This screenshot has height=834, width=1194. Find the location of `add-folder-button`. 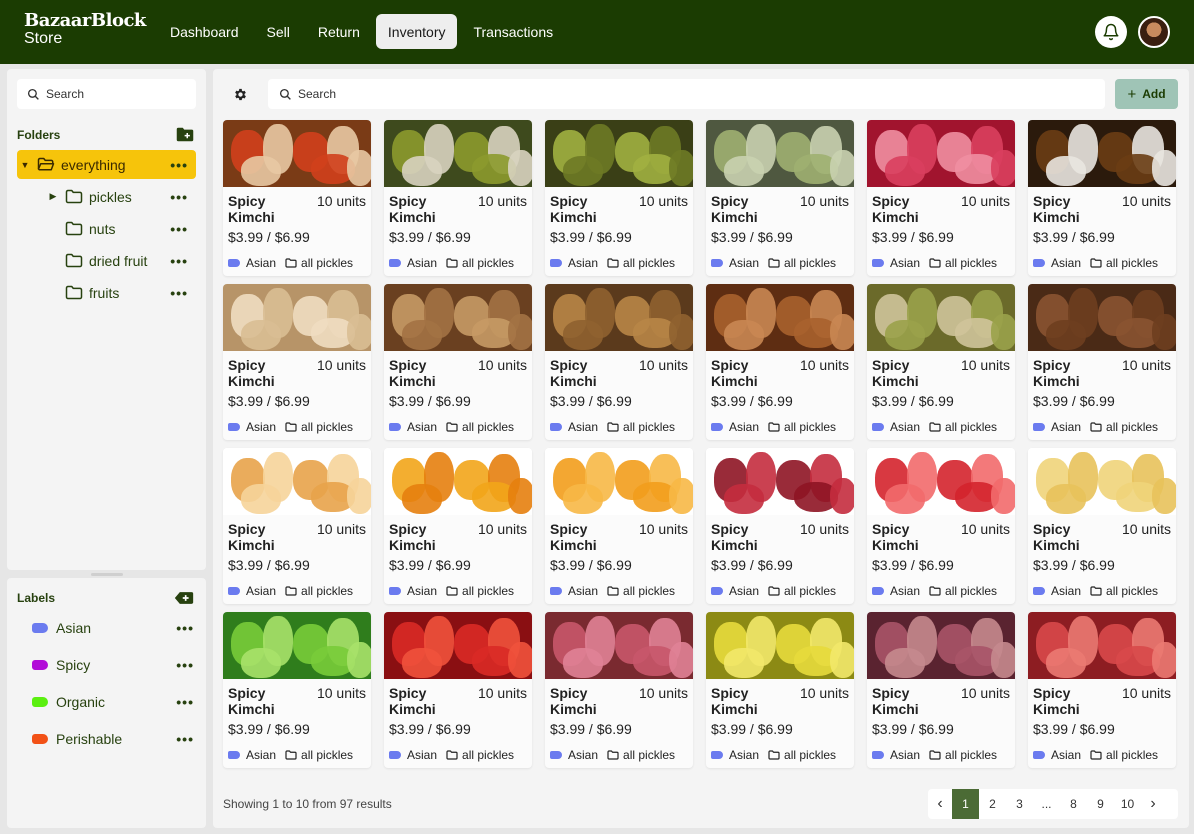

add-folder-button is located at coordinates (185, 137).